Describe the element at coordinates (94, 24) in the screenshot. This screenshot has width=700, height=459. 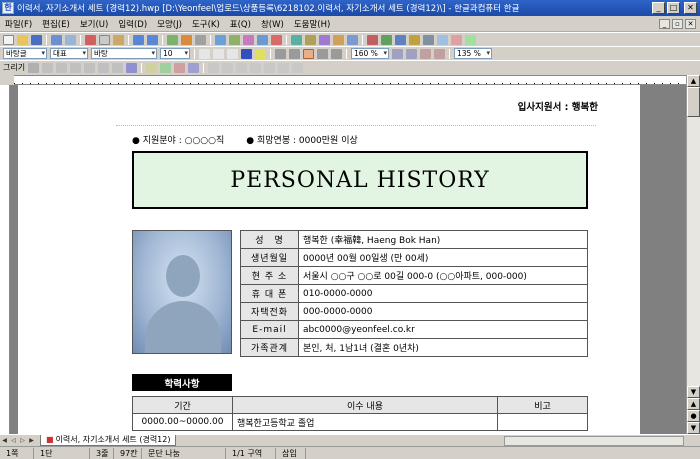
I see `menu-view: 보기(U)` at that location.